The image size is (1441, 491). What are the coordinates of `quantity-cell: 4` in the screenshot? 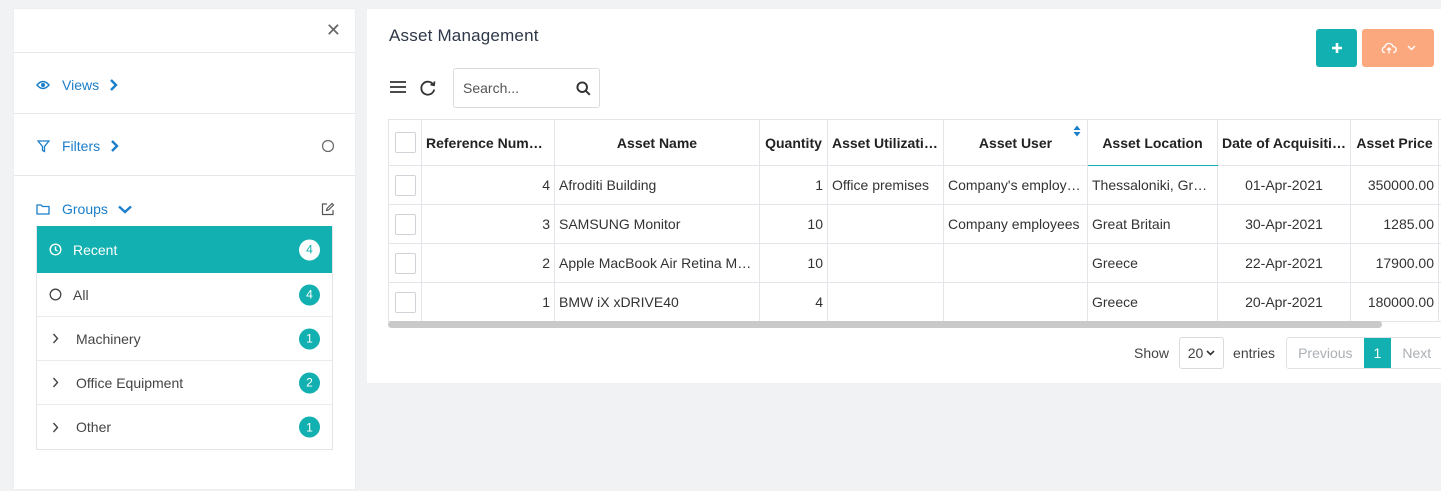 It's located at (793, 302).